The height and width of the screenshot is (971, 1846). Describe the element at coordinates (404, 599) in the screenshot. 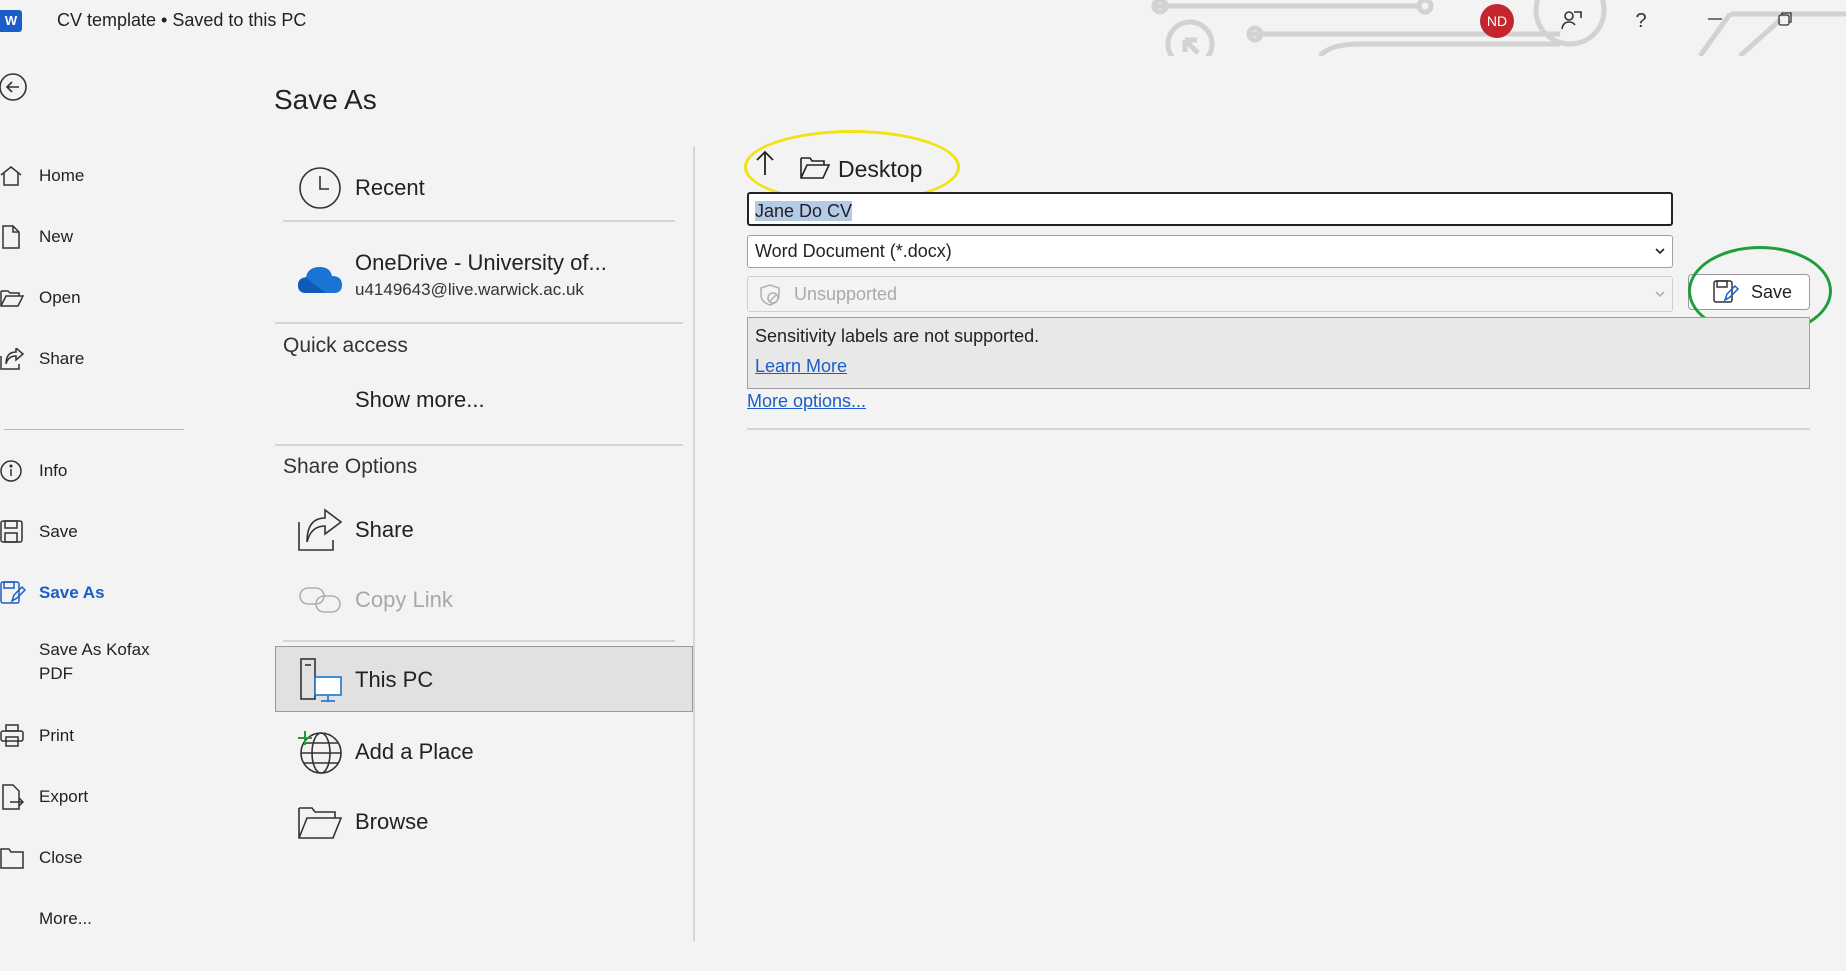

I see `location-label: Copy Link` at that location.